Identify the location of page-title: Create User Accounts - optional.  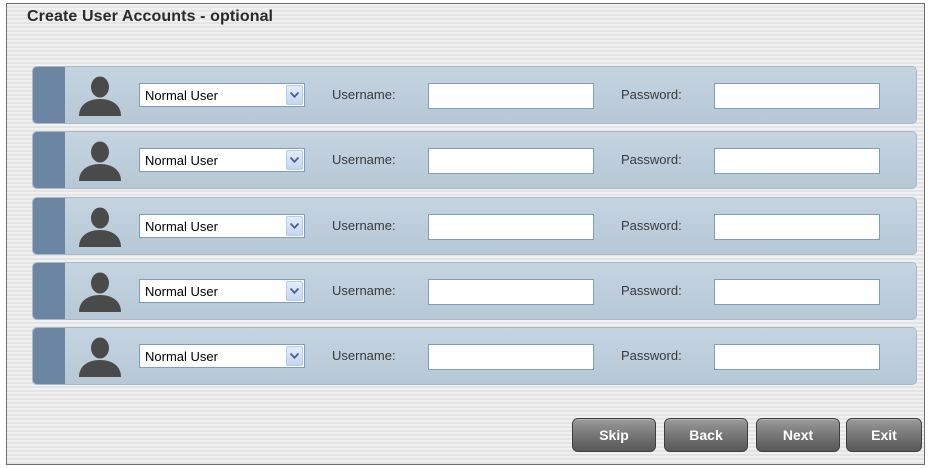
(150, 16).